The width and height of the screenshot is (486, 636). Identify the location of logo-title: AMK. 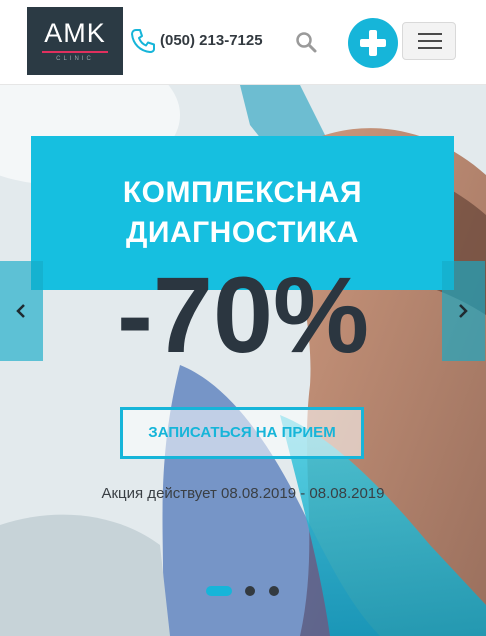
(75, 33).